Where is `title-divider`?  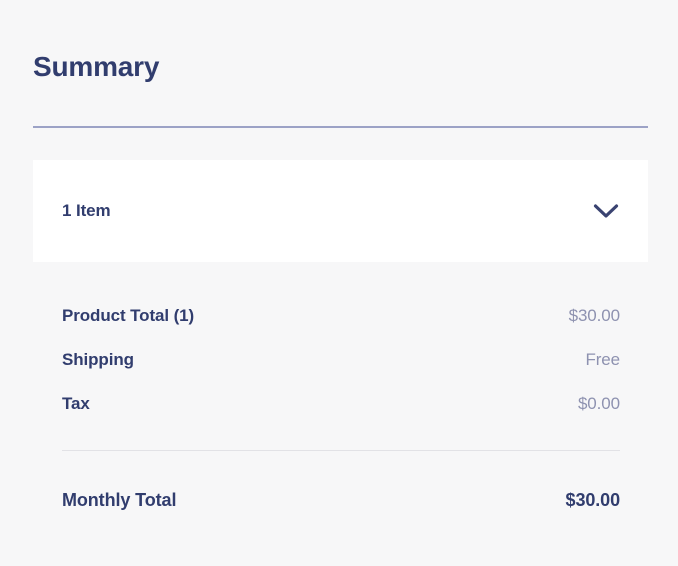 title-divider is located at coordinates (340, 127).